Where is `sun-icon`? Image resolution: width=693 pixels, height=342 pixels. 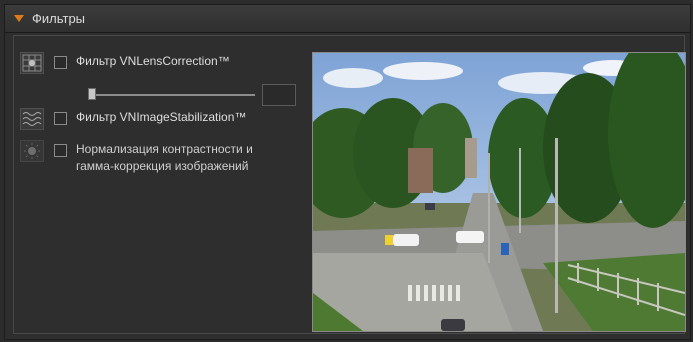
sun-icon is located at coordinates (32, 151).